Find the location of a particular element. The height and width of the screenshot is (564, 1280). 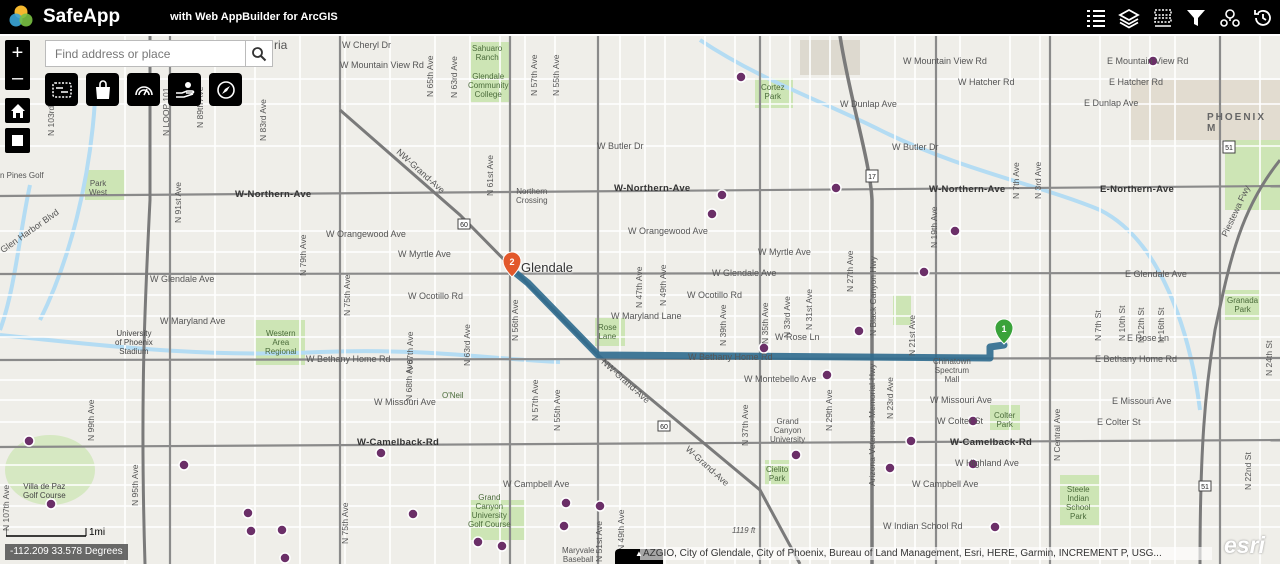

layer-list-button is located at coordinates (1096, 18).